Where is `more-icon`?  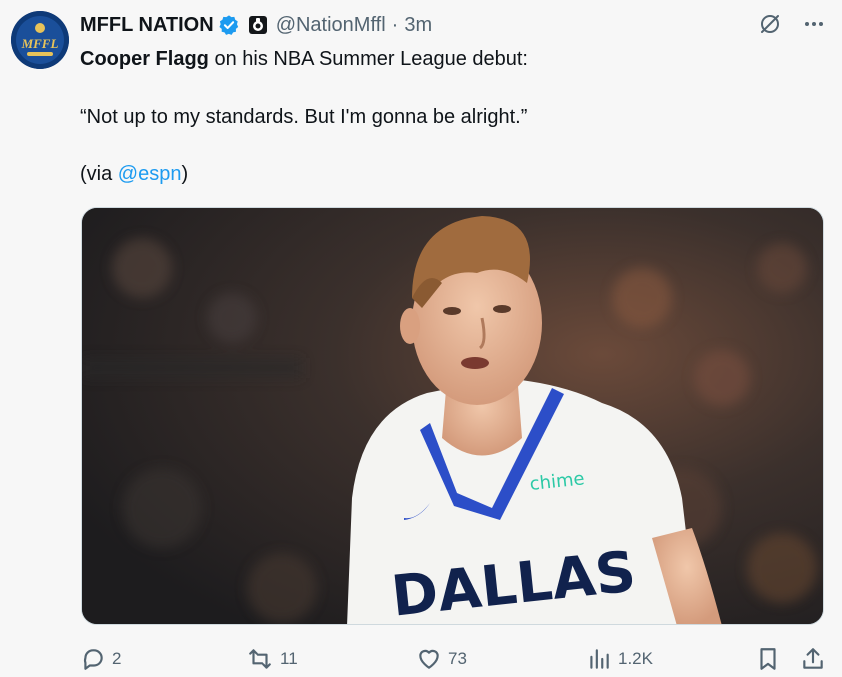
more-icon is located at coordinates (814, 24).